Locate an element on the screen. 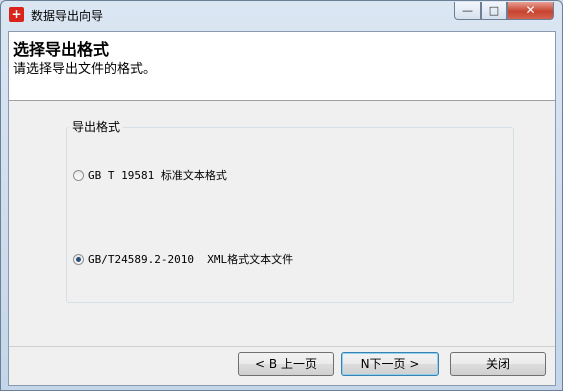 This screenshot has height=391, width=563. group-label: 导出格式 is located at coordinates (96, 126).